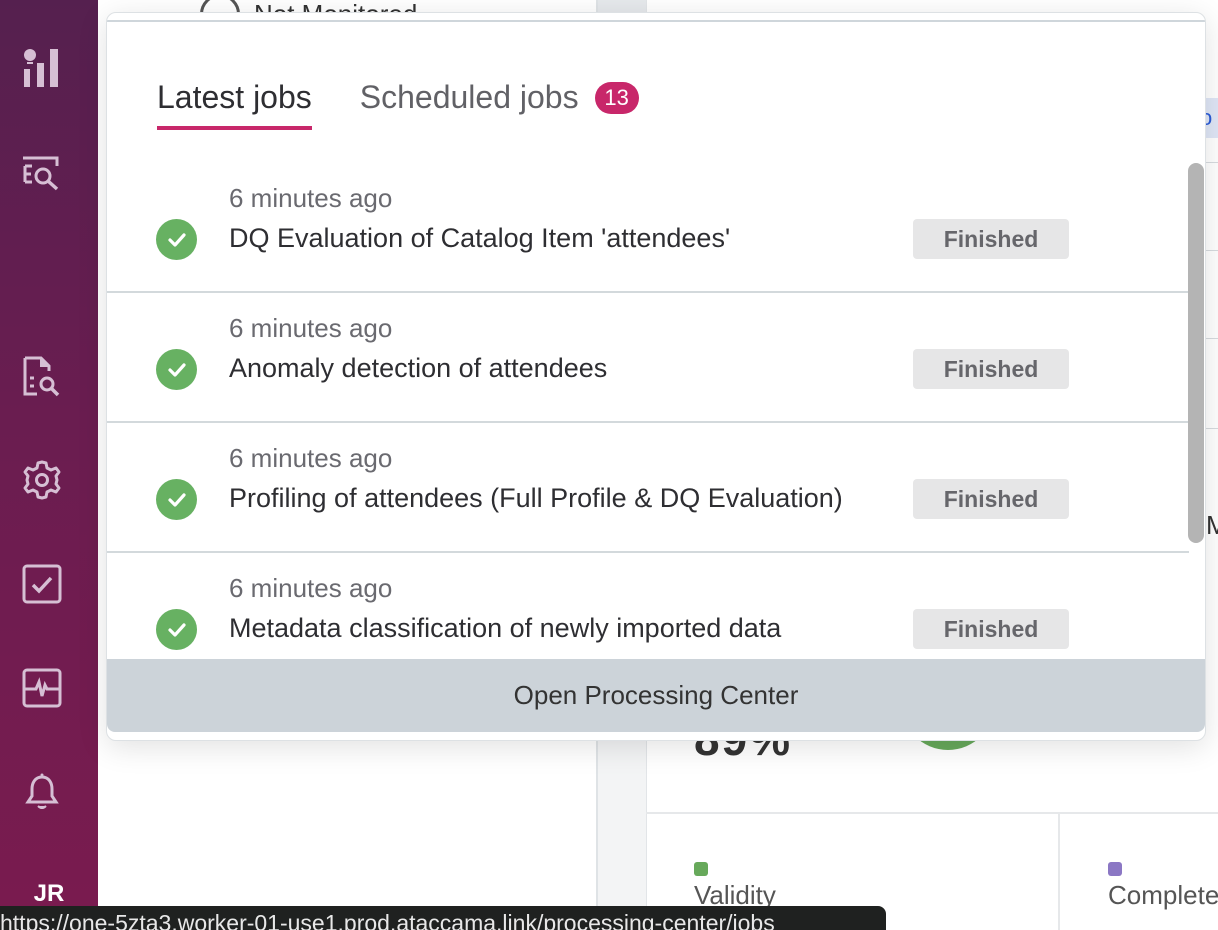  Describe the element at coordinates (469, 97) in the screenshot. I see `tab-scheduled-jobs-label: Scheduled jobs` at that location.